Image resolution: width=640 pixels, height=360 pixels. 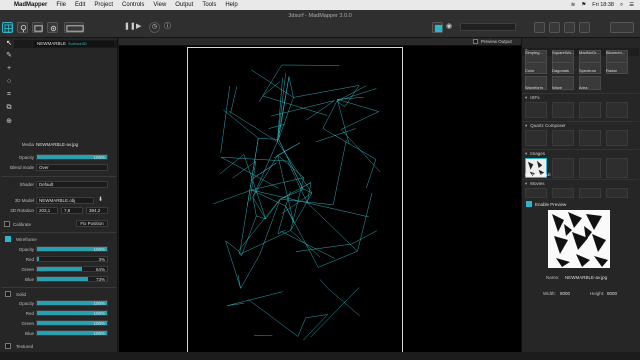 I want to click on menu-edit: Edit, so click(x=80, y=5).